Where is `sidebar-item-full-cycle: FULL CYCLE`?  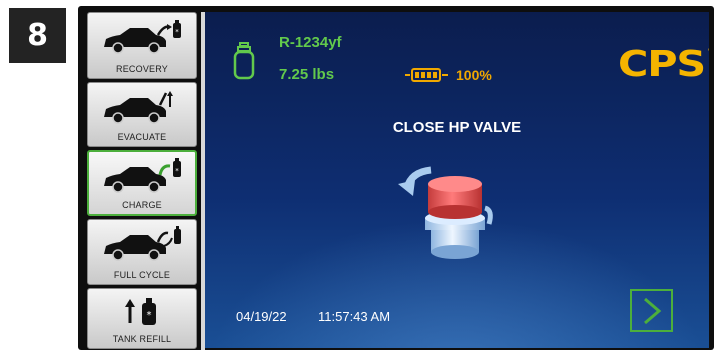 sidebar-item-full-cycle: FULL CYCLE is located at coordinates (142, 252).